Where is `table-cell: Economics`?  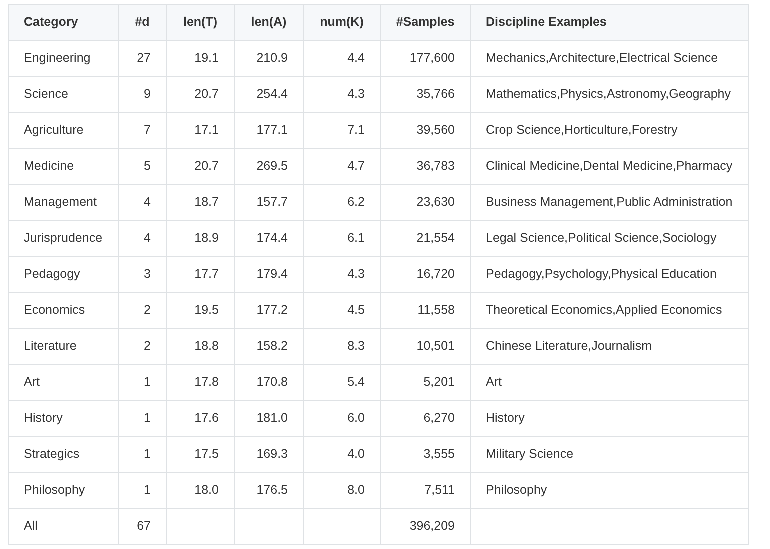 table-cell: Economics is located at coordinates (63, 310).